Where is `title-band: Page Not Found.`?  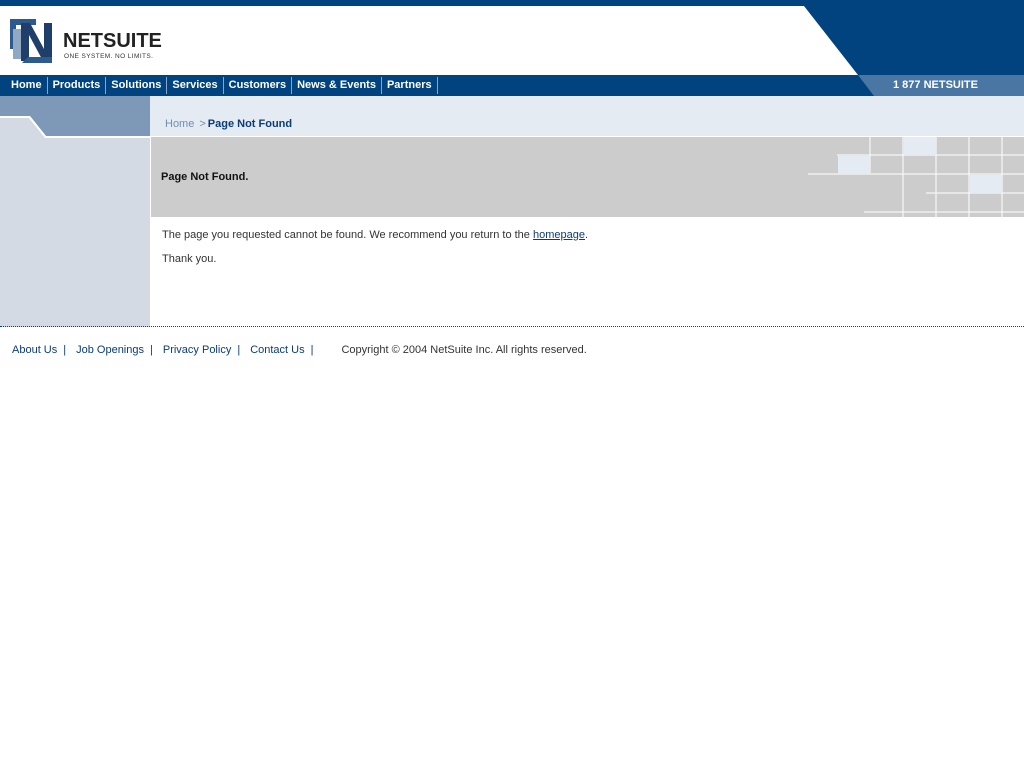 title-band: Page Not Found. is located at coordinates (587, 177).